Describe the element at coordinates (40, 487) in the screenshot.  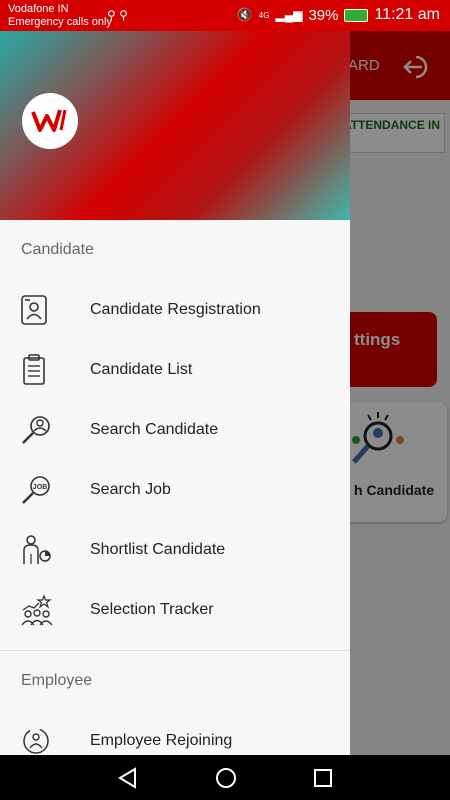
I see `svg-text: JOB` at that location.